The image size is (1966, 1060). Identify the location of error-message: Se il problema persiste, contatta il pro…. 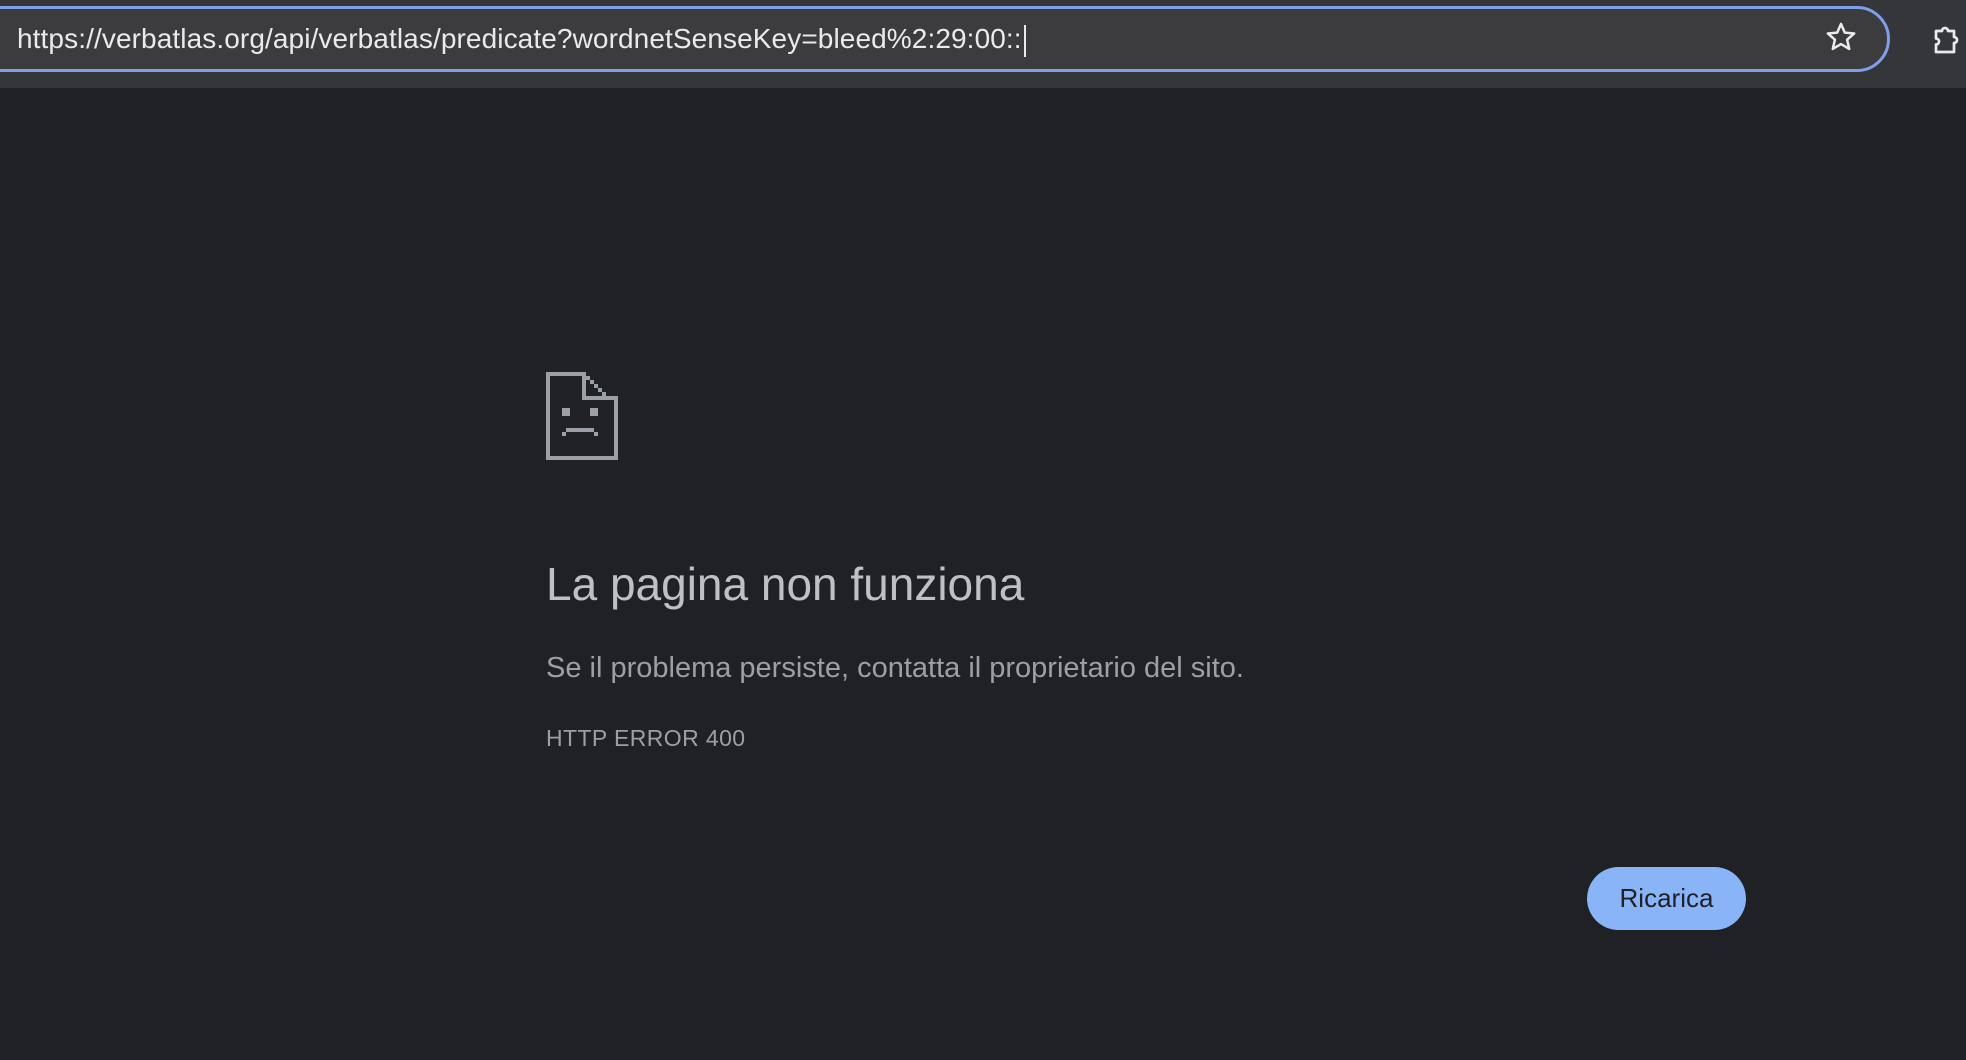
(895, 668).